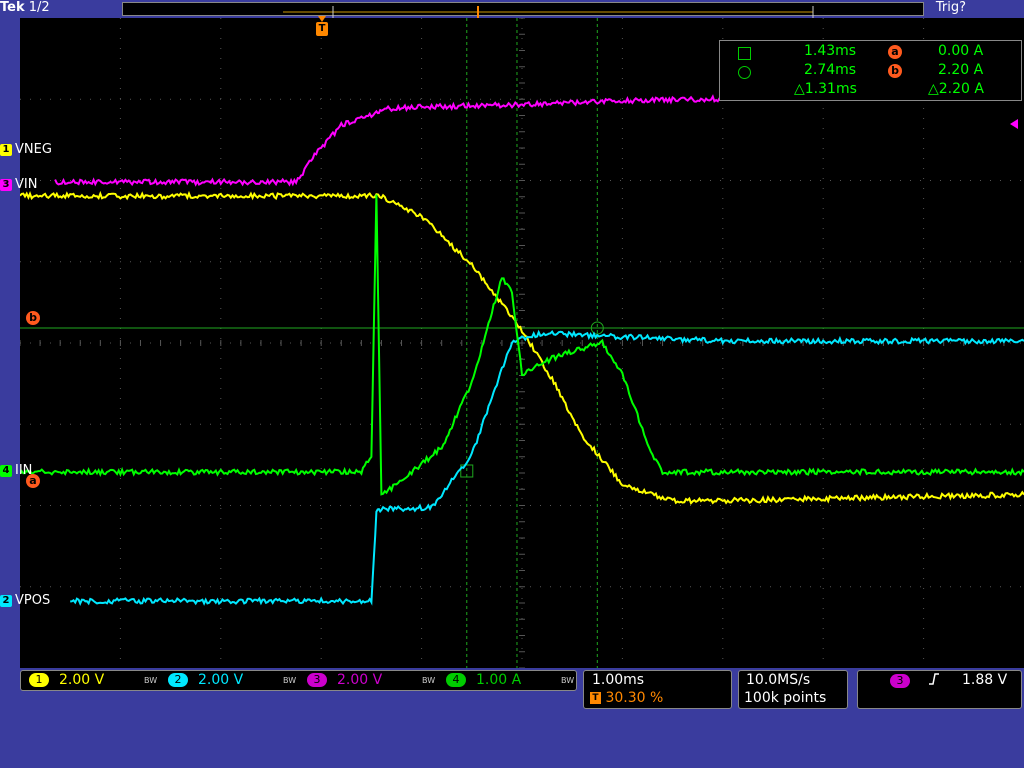 The height and width of the screenshot is (768, 1024). What do you see at coordinates (33, 481) in the screenshot?
I see `cursor-a-level-icon: a` at bounding box center [33, 481].